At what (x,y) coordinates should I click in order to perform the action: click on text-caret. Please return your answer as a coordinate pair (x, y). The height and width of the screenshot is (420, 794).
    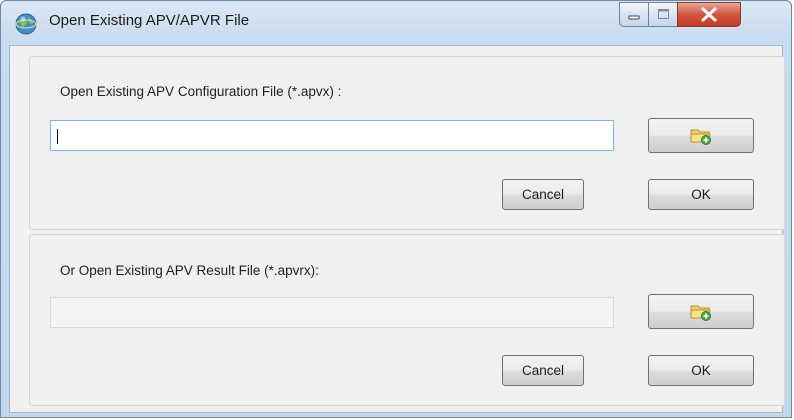
    Looking at the image, I should click on (57, 136).